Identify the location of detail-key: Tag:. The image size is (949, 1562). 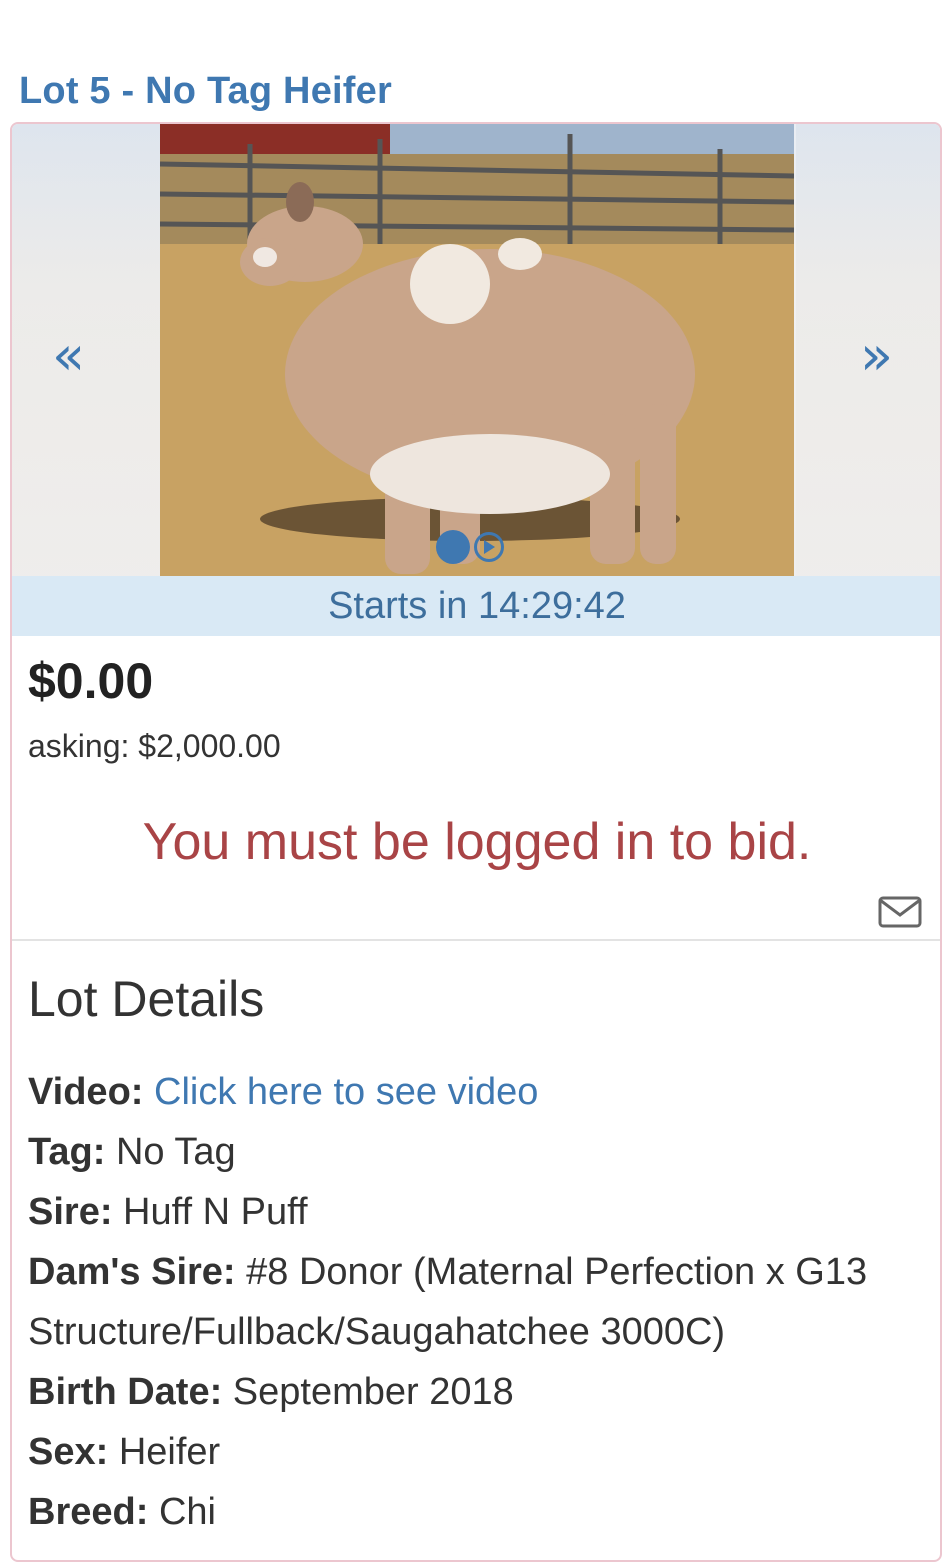
(67, 1152).